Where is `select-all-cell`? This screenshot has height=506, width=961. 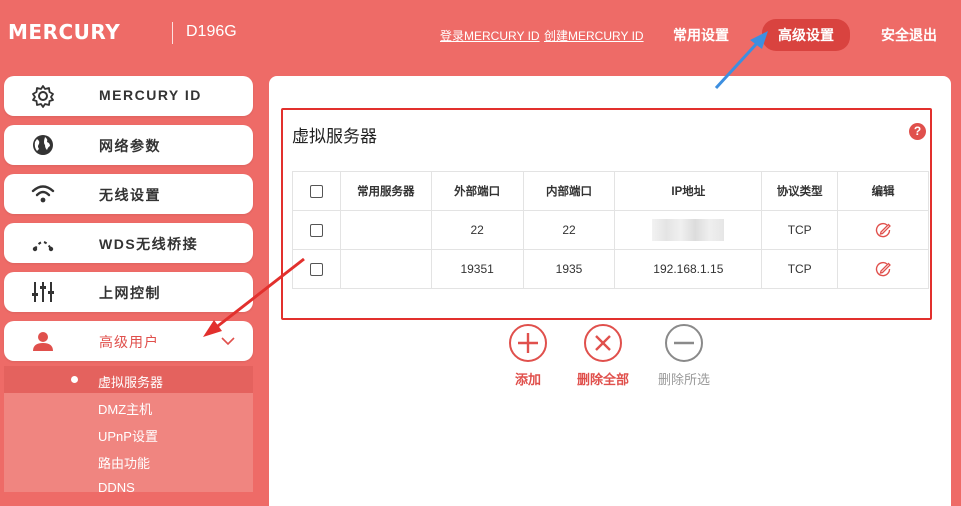
select-all-cell is located at coordinates (316, 191).